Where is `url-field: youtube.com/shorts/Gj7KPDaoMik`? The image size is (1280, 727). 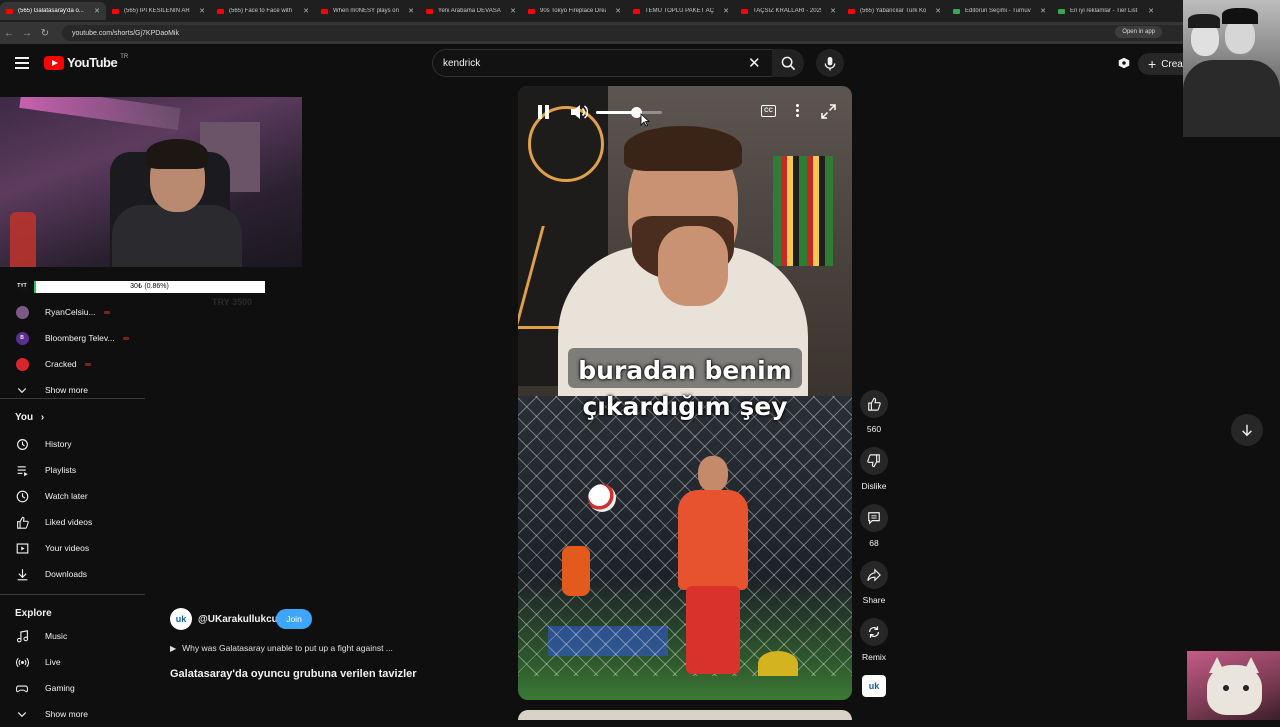
url-field: youtube.com/shorts/Gj7KPDaoMik is located at coordinates (652, 33).